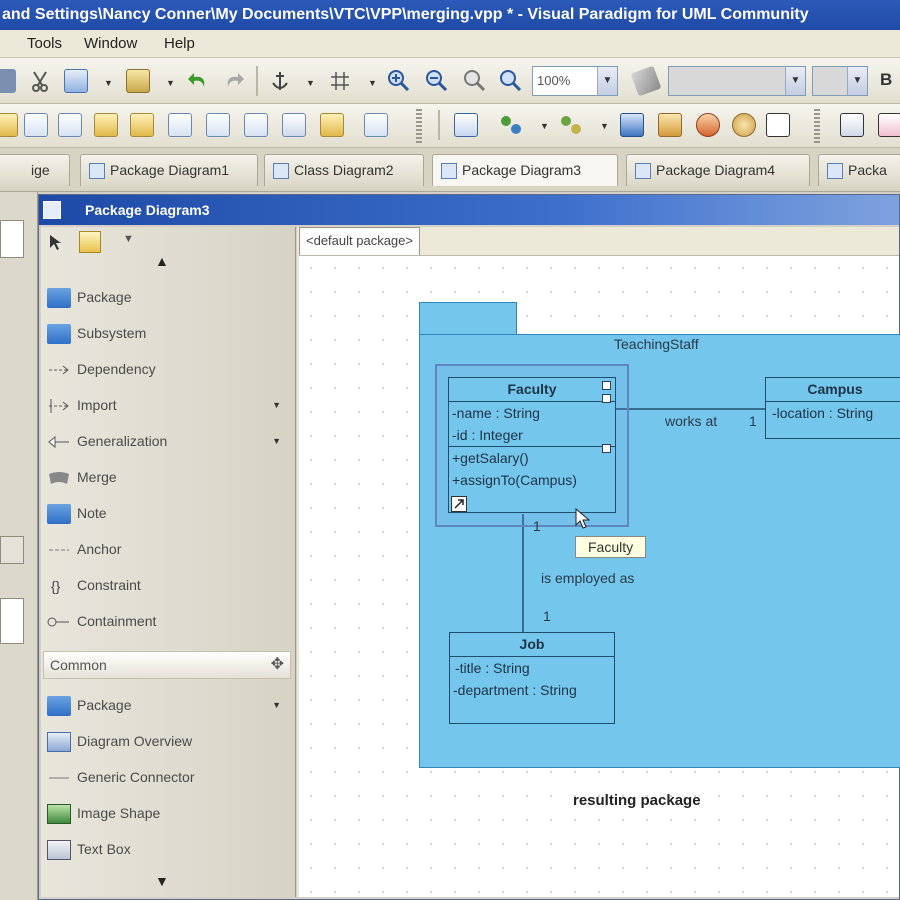 This screenshot has width=900, height=900. Describe the element at coordinates (162, 261) in the screenshot. I see `scroll-up-icon: ▲` at that location.